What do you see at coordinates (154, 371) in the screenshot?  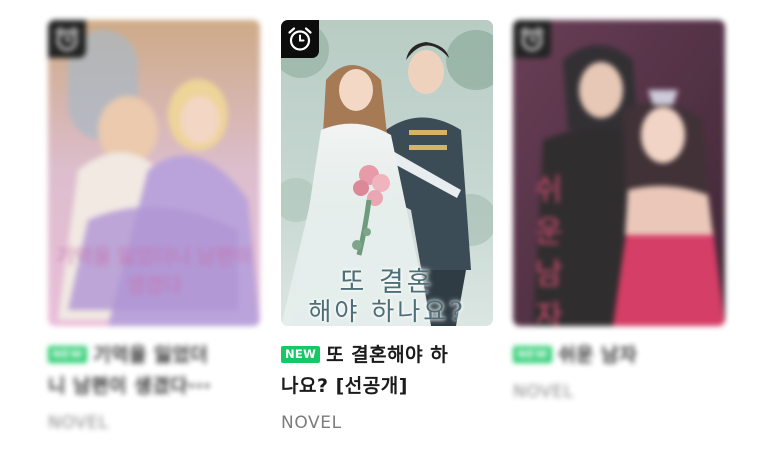 I see `card-title: NEW 기억을 잃었더 니 남편이 생겼다···` at bounding box center [154, 371].